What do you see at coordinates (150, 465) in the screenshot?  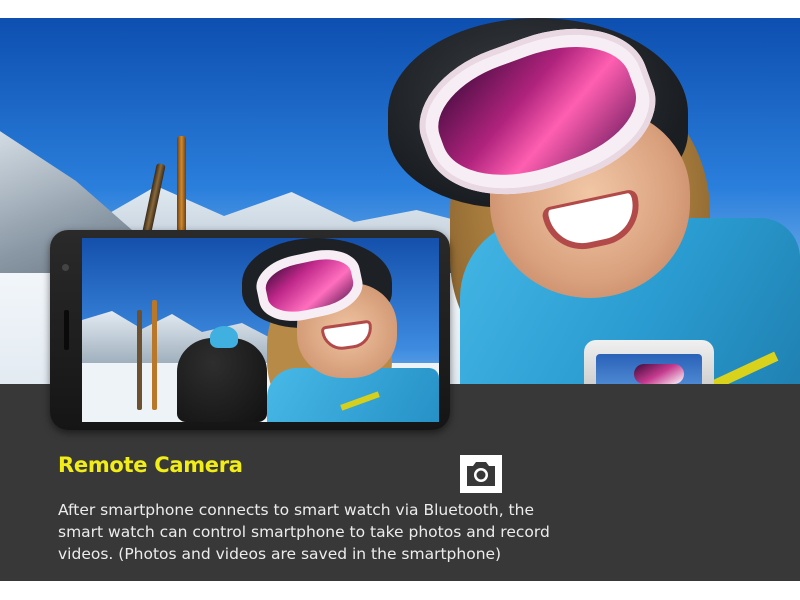 I see `feature-title: Remote Camera` at bounding box center [150, 465].